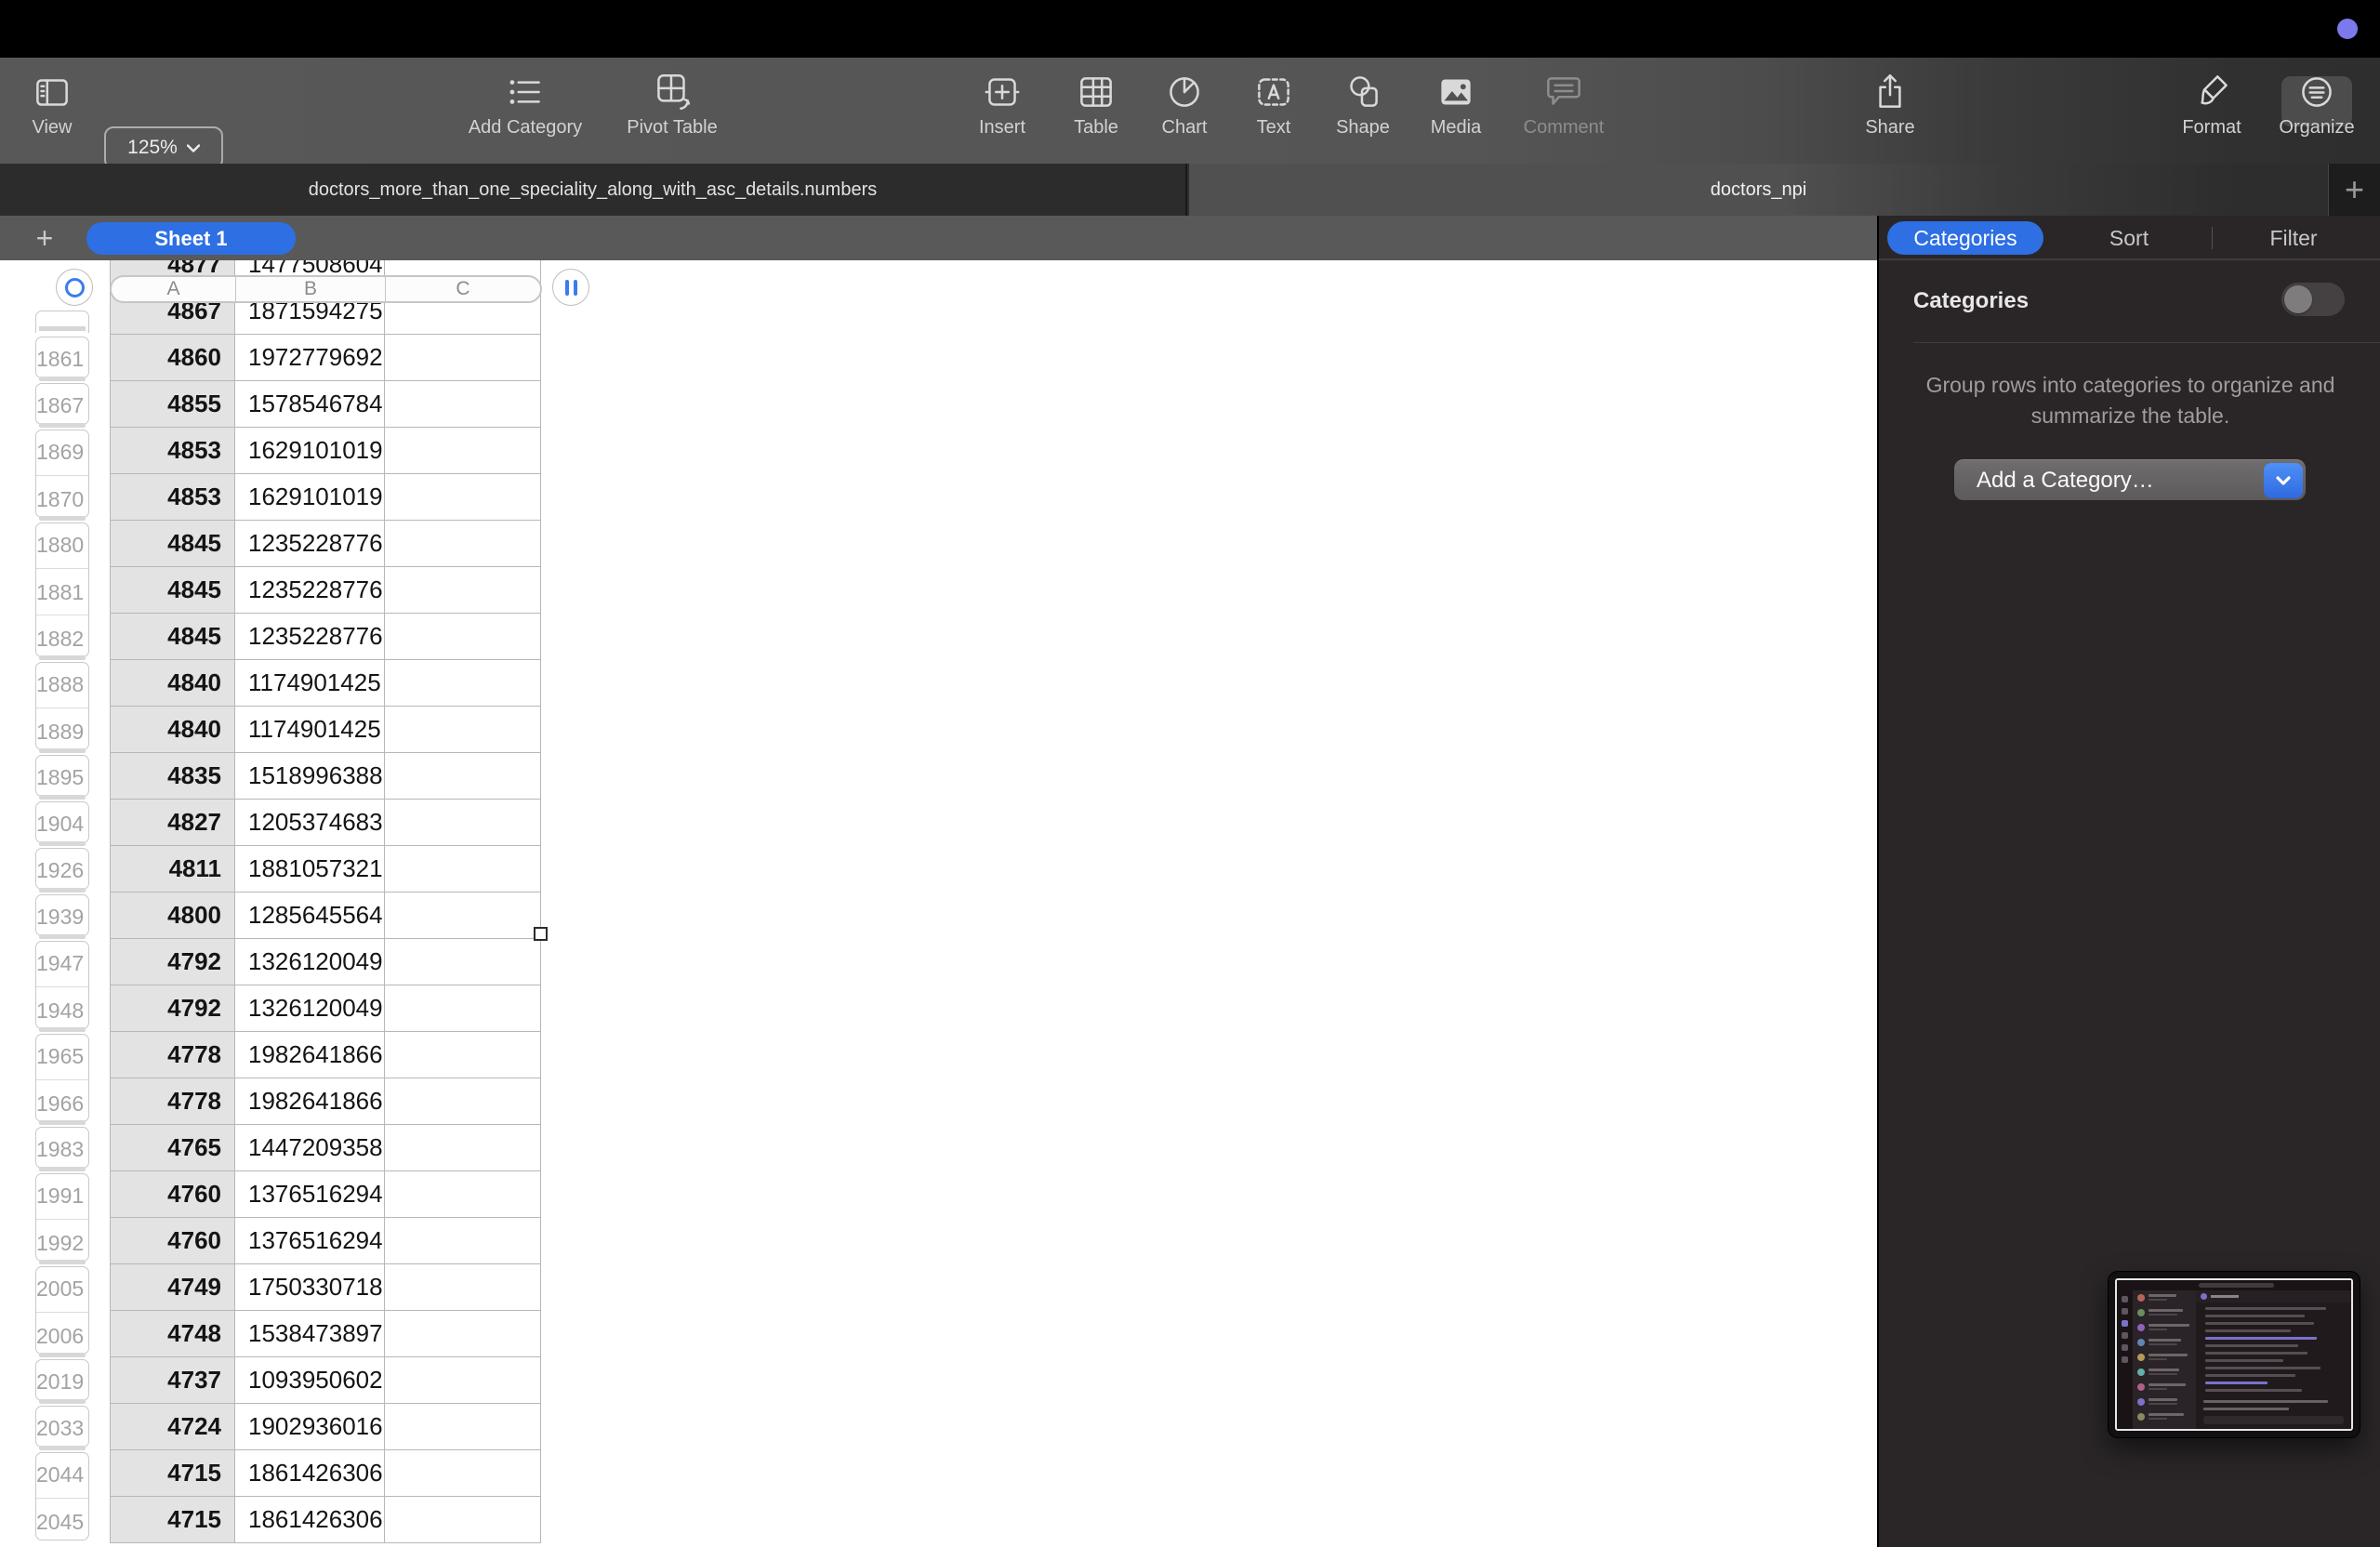 The height and width of the screenshot is (1547, 2380). I want to click on row-number: 1939, so click(62, 915).